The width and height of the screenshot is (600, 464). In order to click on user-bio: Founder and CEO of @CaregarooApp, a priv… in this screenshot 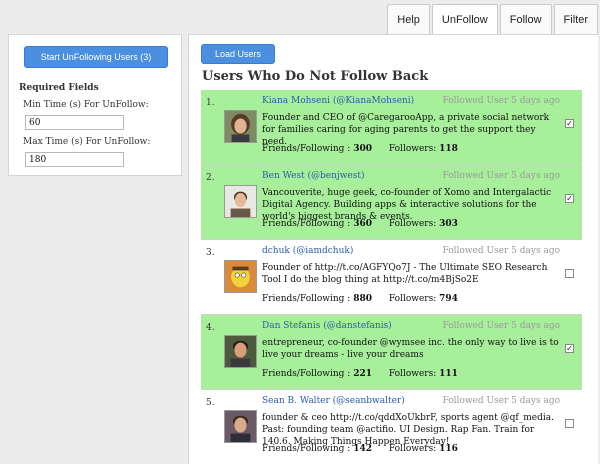, I will do `click(406, 130)`.